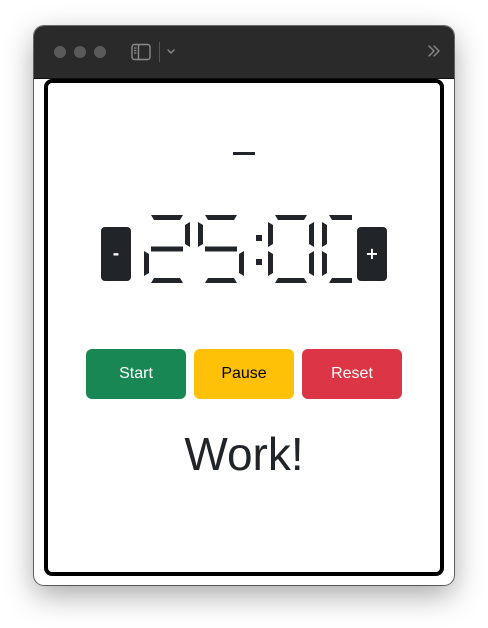 Image resolution: width=488 pixels, height=628 pixels. What do you see at coordinates (159, 52) in the screenshot?
I see `toolbar-divider` at bounding box center [159, 52].